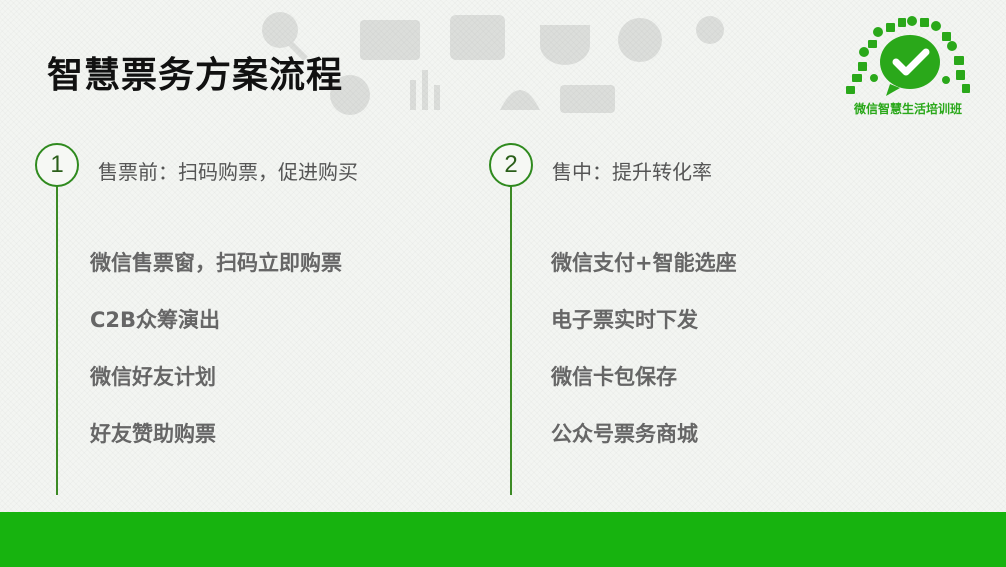  I want to click on step-2-item: 微信支付+智能选座, so click(644, 263).